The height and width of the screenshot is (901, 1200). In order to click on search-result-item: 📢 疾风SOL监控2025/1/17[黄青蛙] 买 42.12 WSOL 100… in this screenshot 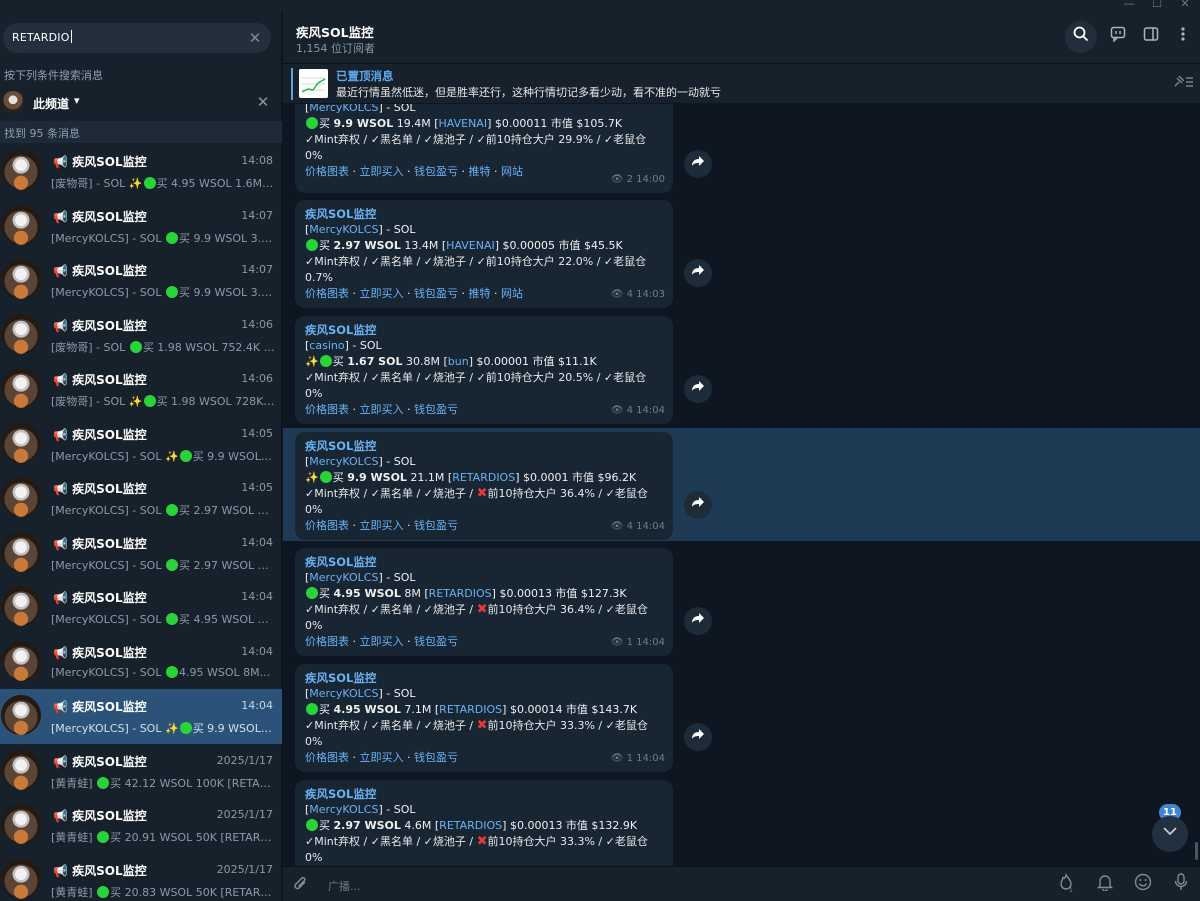, I will do `click(141, 771)`.